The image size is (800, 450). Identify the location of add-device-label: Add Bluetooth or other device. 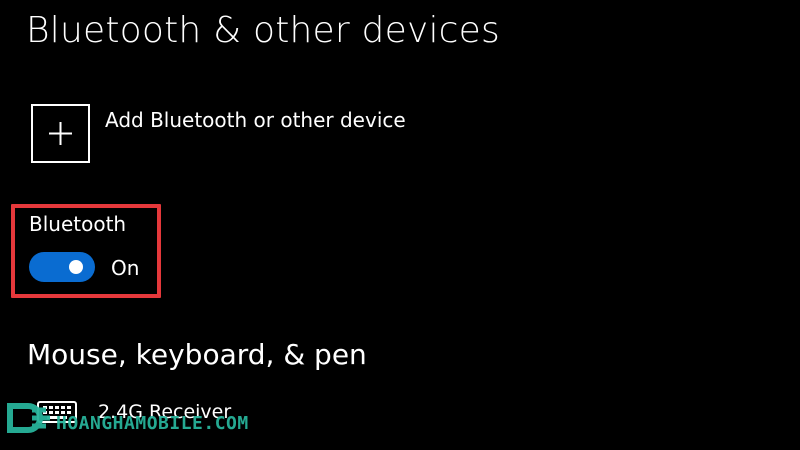
(255, 120).